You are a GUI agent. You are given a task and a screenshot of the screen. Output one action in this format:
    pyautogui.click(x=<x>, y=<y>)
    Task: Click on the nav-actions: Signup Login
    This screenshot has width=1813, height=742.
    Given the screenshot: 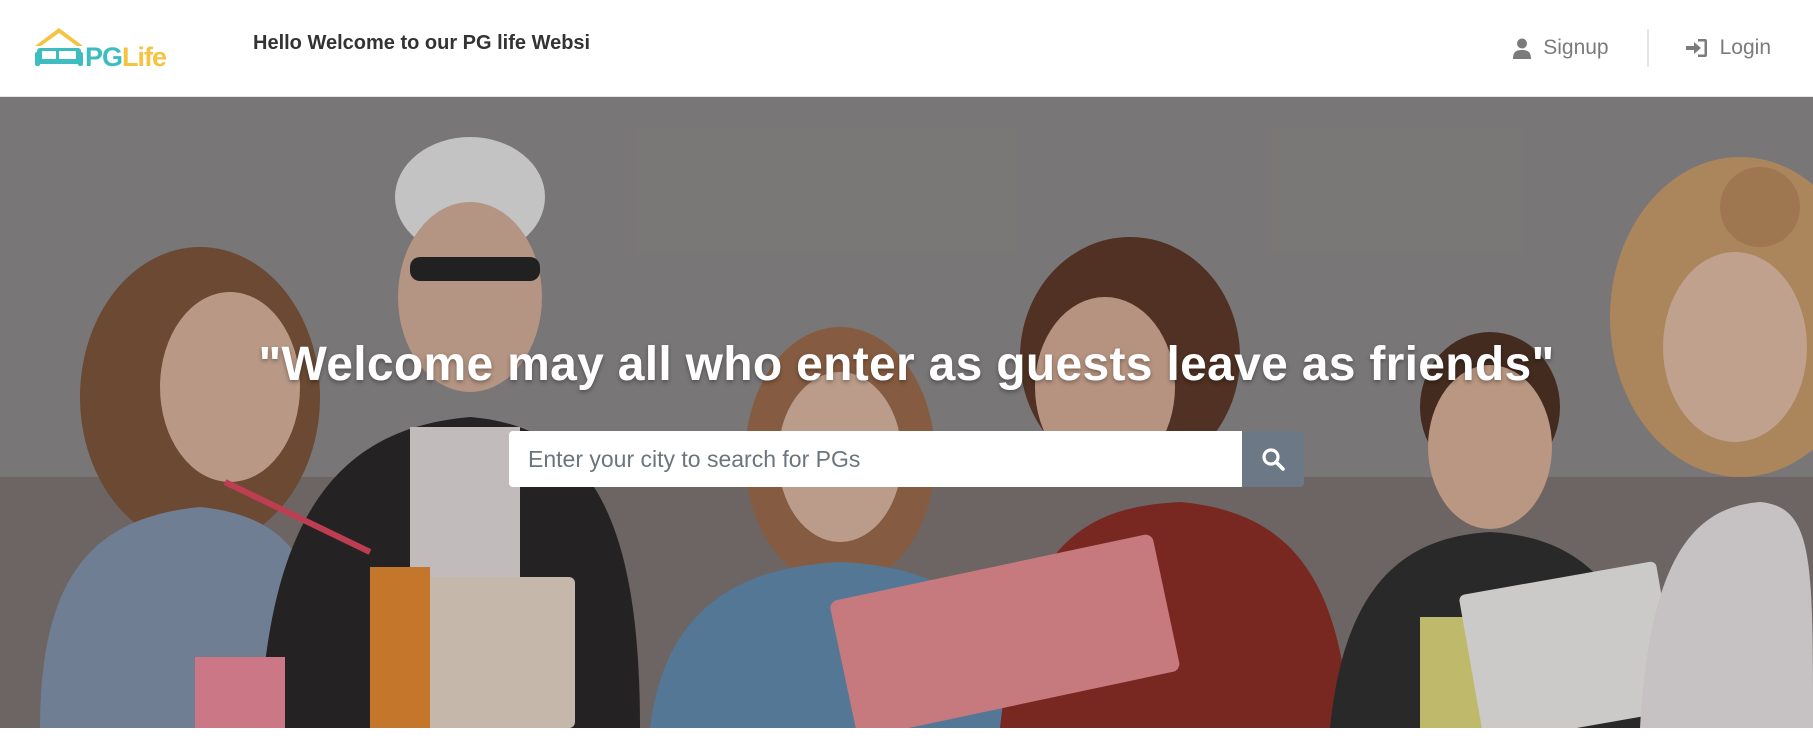 What is the action you would take?
    pyautogui.click(x=1642, y=48)
    